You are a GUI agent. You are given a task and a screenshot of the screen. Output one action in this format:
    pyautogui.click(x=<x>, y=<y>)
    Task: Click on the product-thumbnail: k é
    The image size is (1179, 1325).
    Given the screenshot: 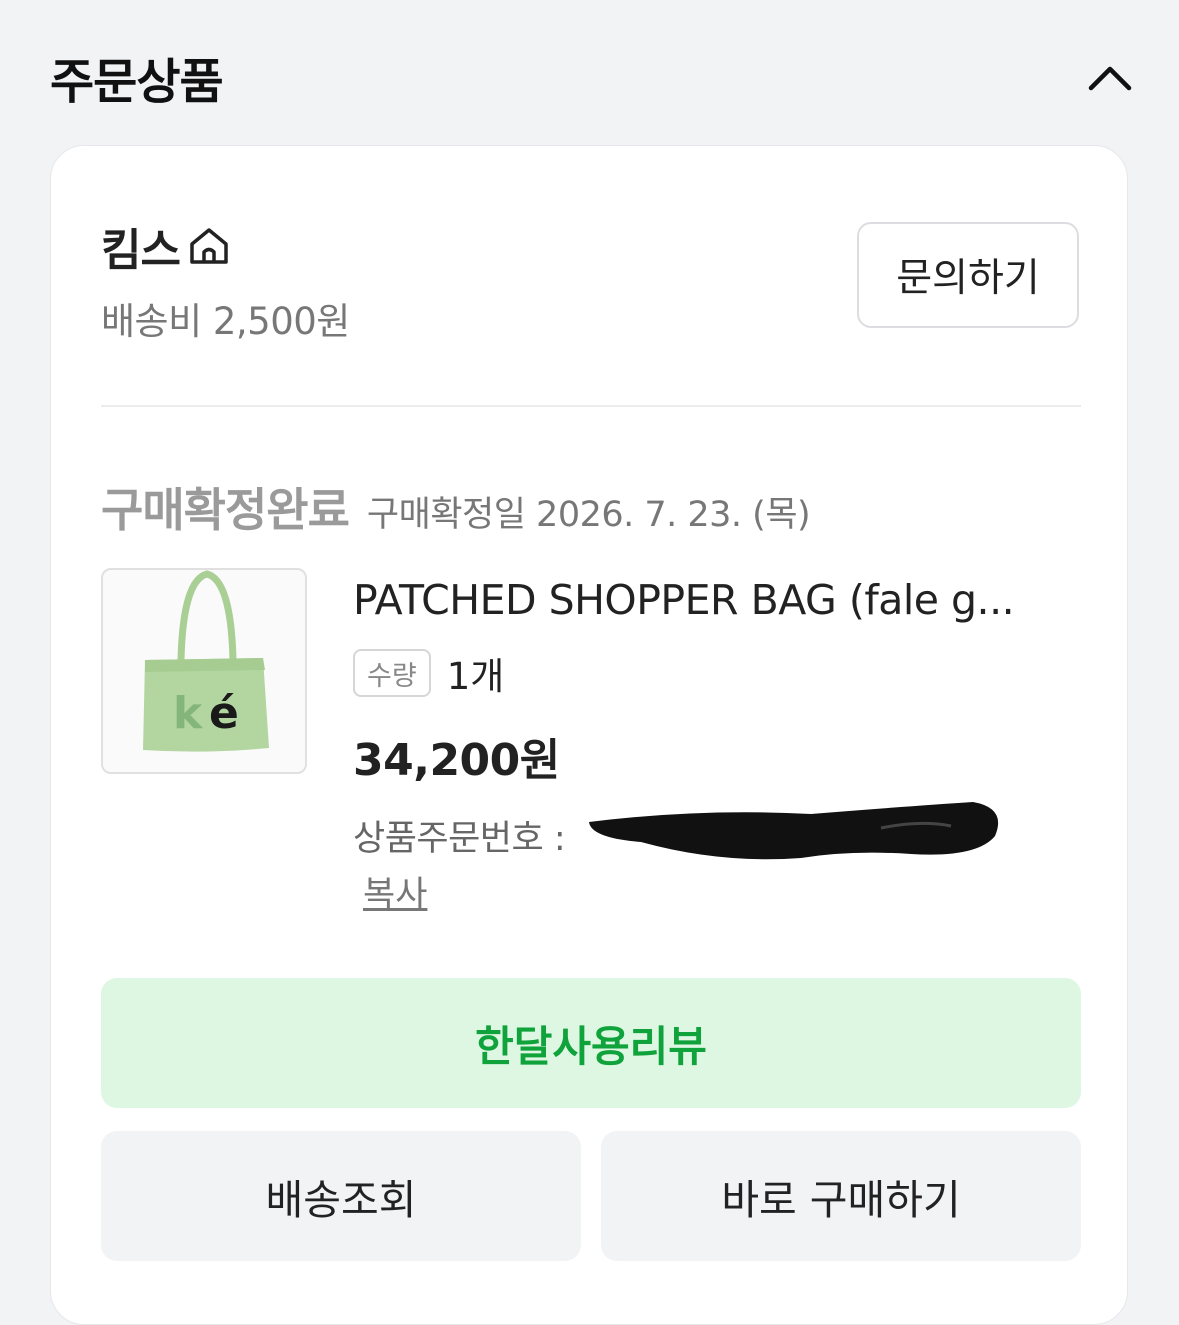 What is the action you would take?
    pyautogui.click(x=204, y=671)
    